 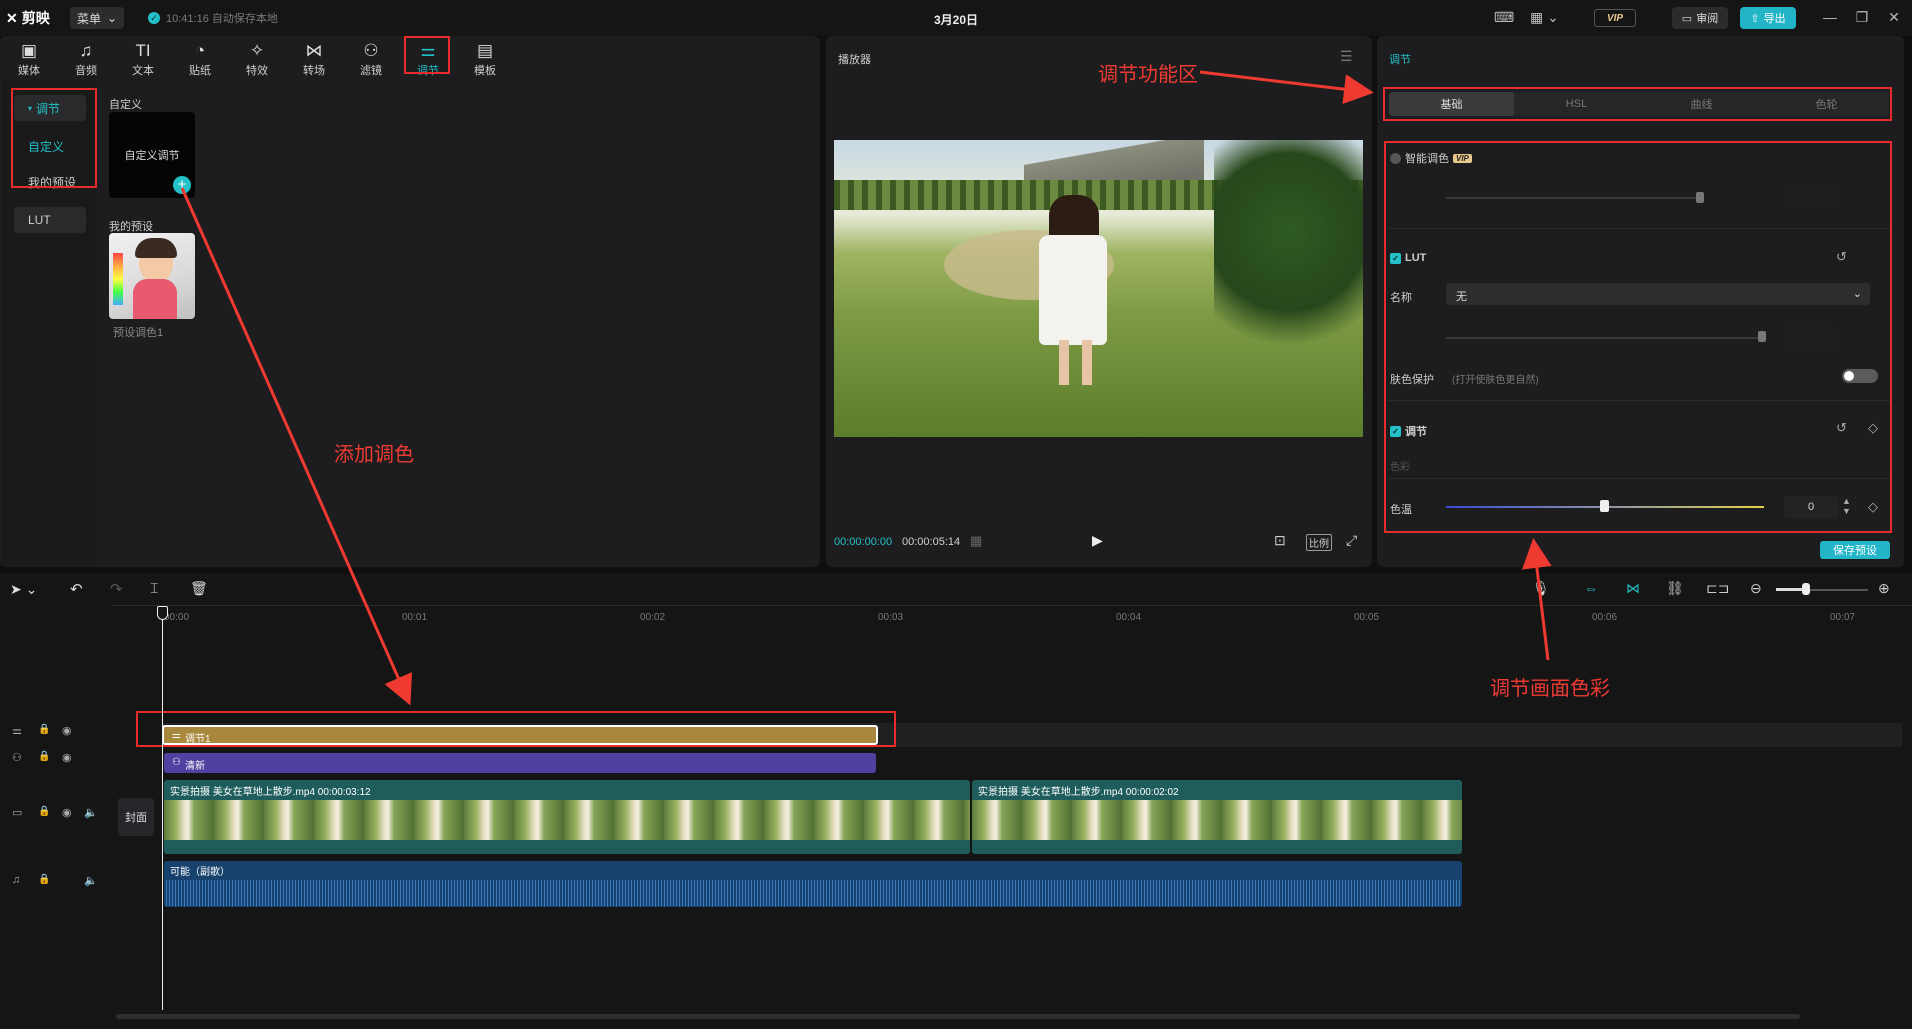 What do you see at coordinates (427, 55) in the screenshot?
I see `highlight-adjust-tool` at bounding box center [427, 55].